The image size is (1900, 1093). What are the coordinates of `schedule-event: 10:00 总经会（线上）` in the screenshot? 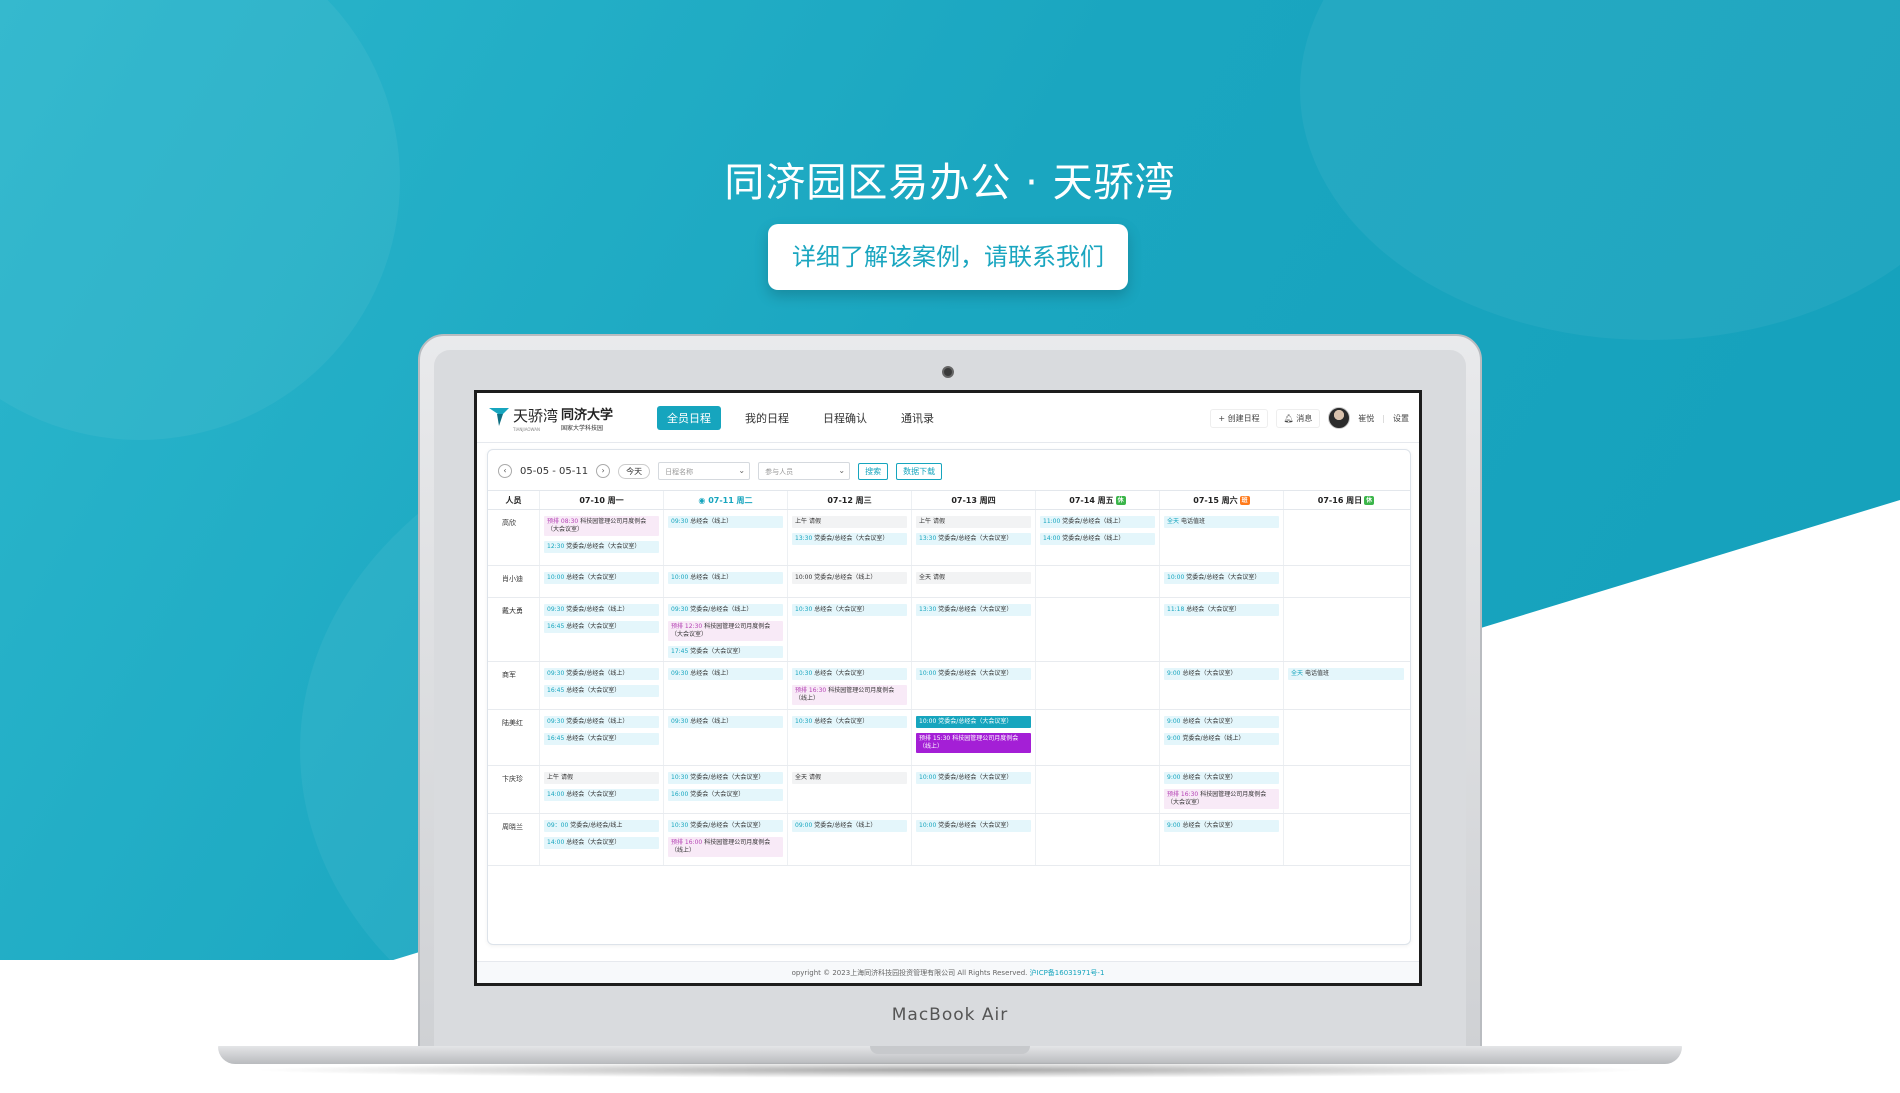 It's located at (725, 578).